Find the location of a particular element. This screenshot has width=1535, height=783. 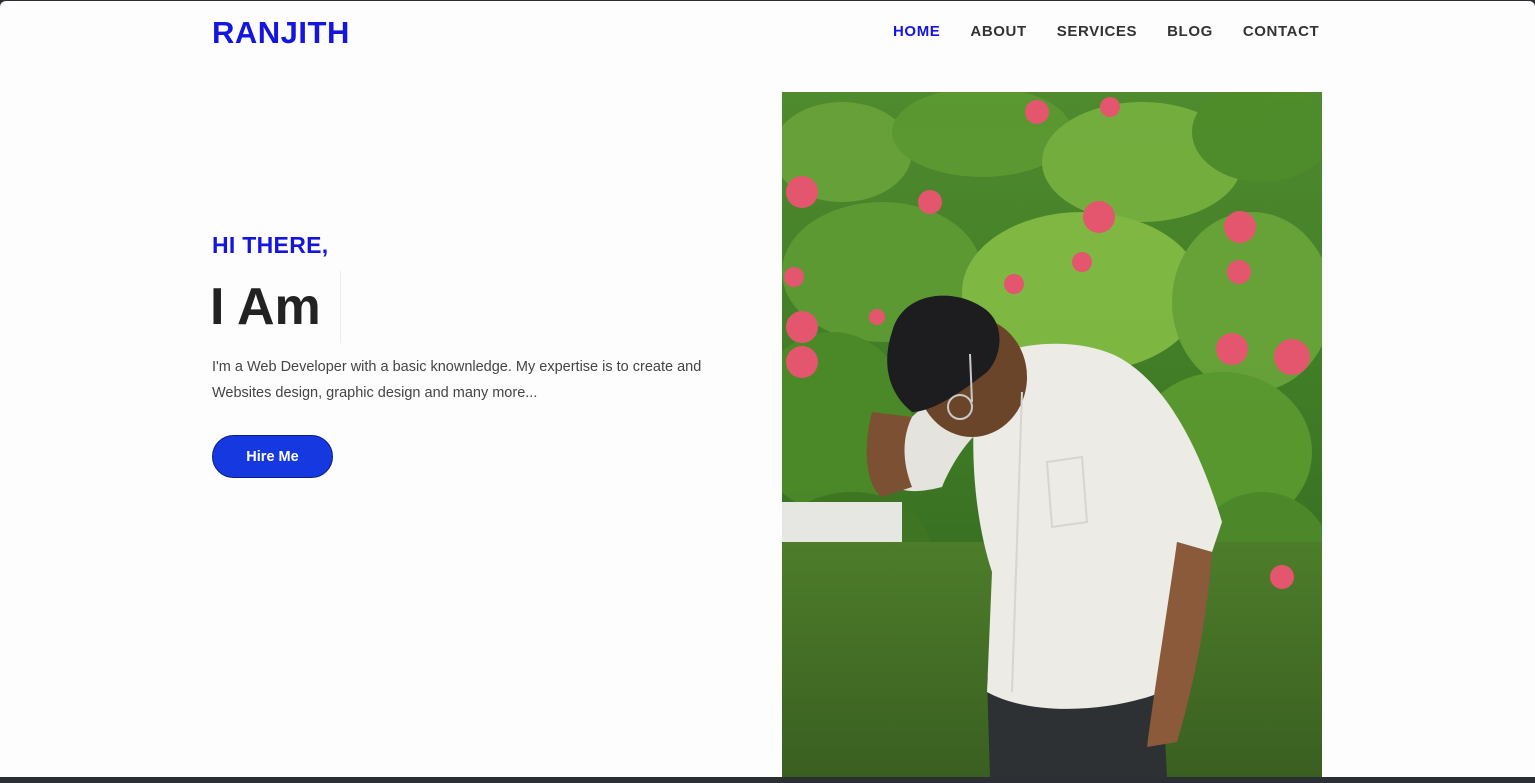

hero-title: I Am is located at coordinates (265, 307).